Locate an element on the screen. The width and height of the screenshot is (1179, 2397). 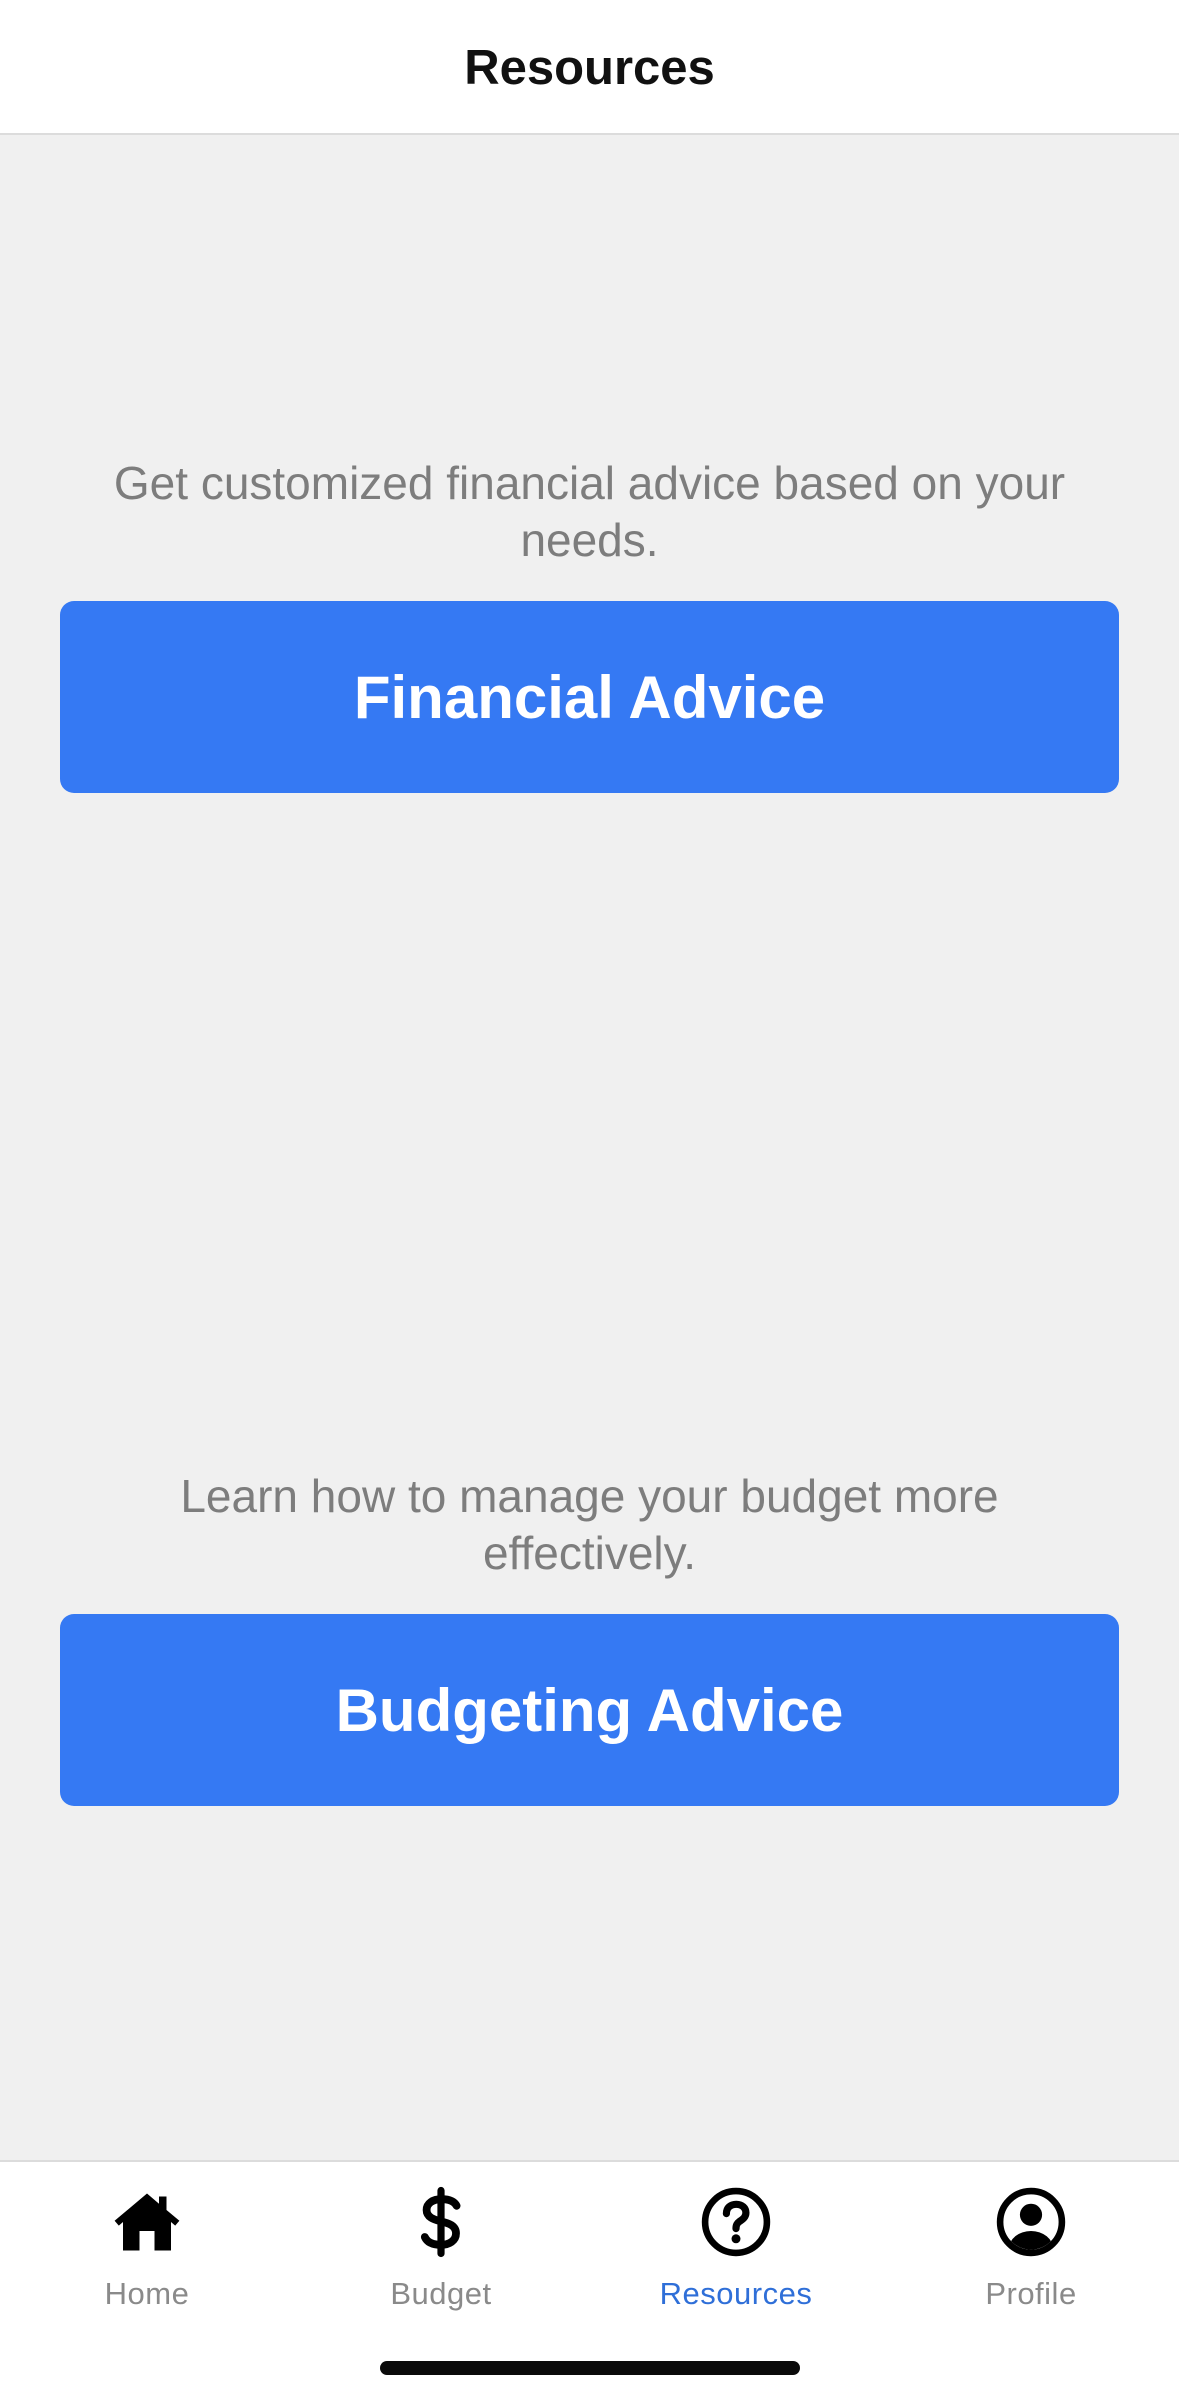
tab-profile-label: Profile is located at coordinates (1031, 2293).